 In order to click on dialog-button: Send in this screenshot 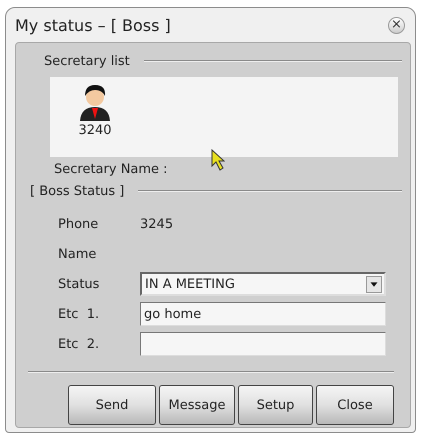, I will do `click(112, 405)`.